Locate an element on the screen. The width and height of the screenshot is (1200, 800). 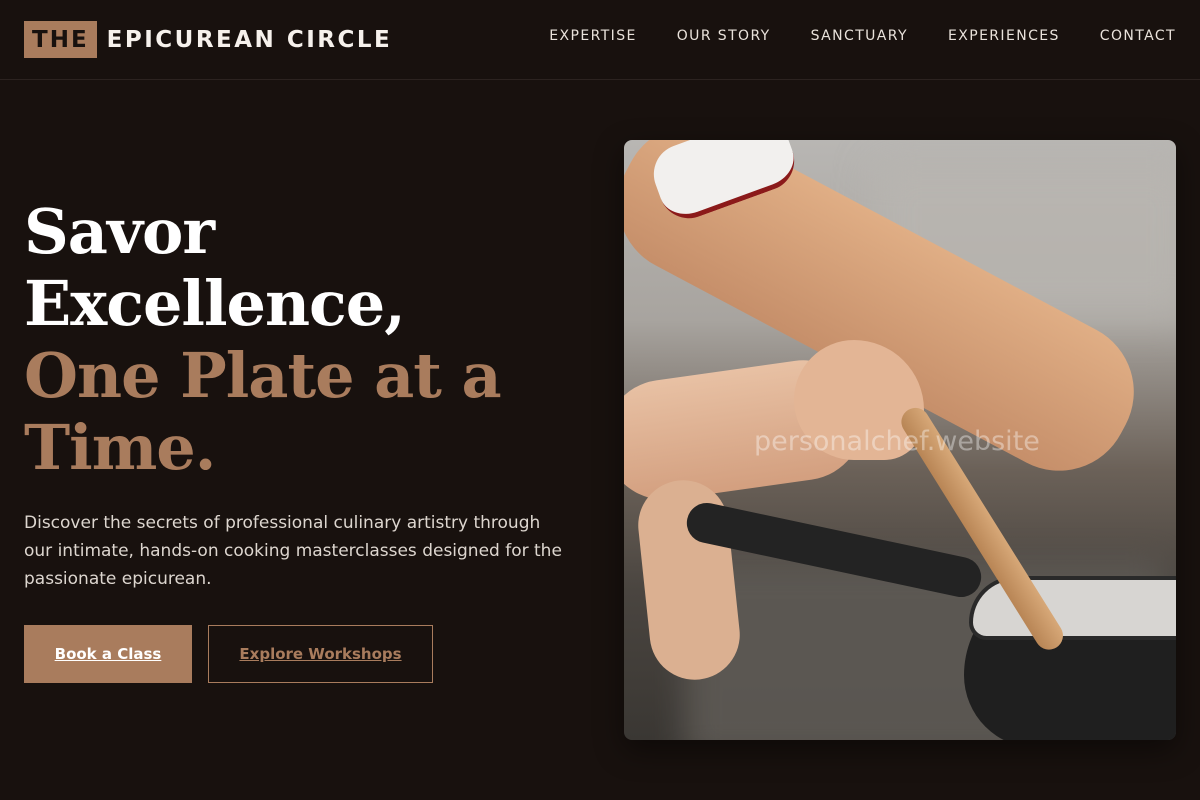
nav-item-sanctuary: SANCTUARY is located at coordinates (859, 36).